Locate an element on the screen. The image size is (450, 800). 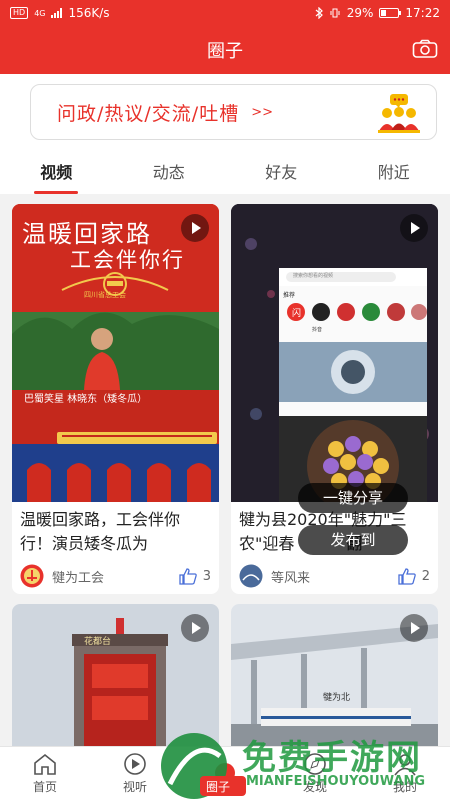
tab-moments: 动态 is located at coordinates (169, 173).